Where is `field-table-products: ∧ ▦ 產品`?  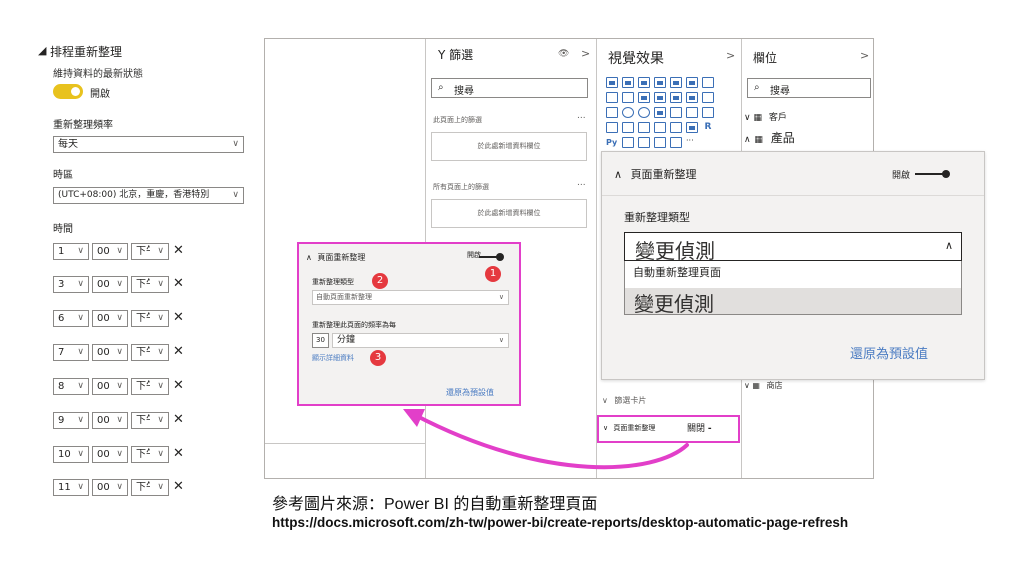 field-table-products: ∧ ▦ 產品 is located at coordinates (769, 137).